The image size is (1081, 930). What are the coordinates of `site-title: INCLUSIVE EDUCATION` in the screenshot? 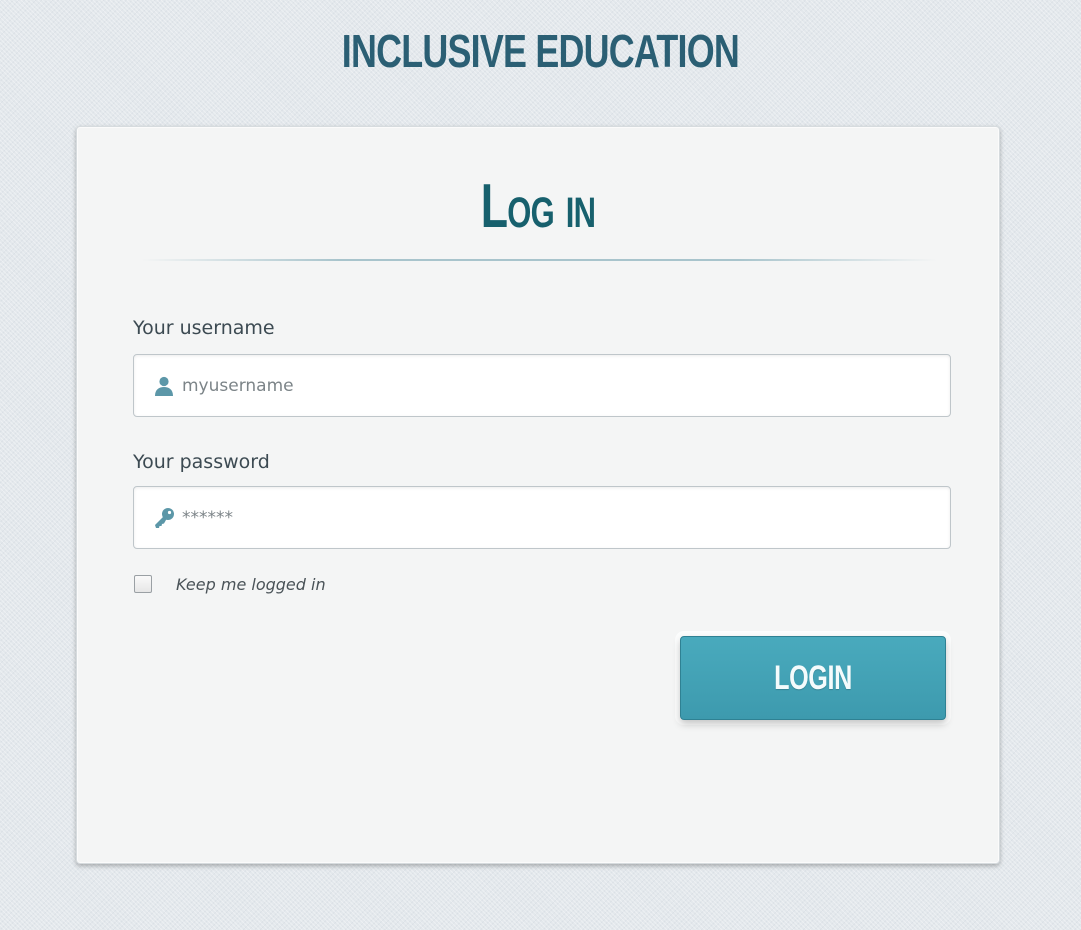 It's located at (540, 51).